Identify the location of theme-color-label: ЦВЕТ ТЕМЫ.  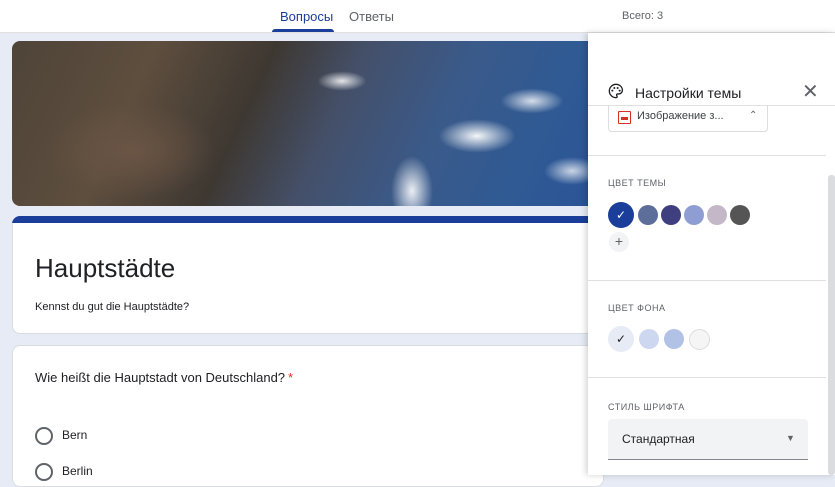
(637, 183).